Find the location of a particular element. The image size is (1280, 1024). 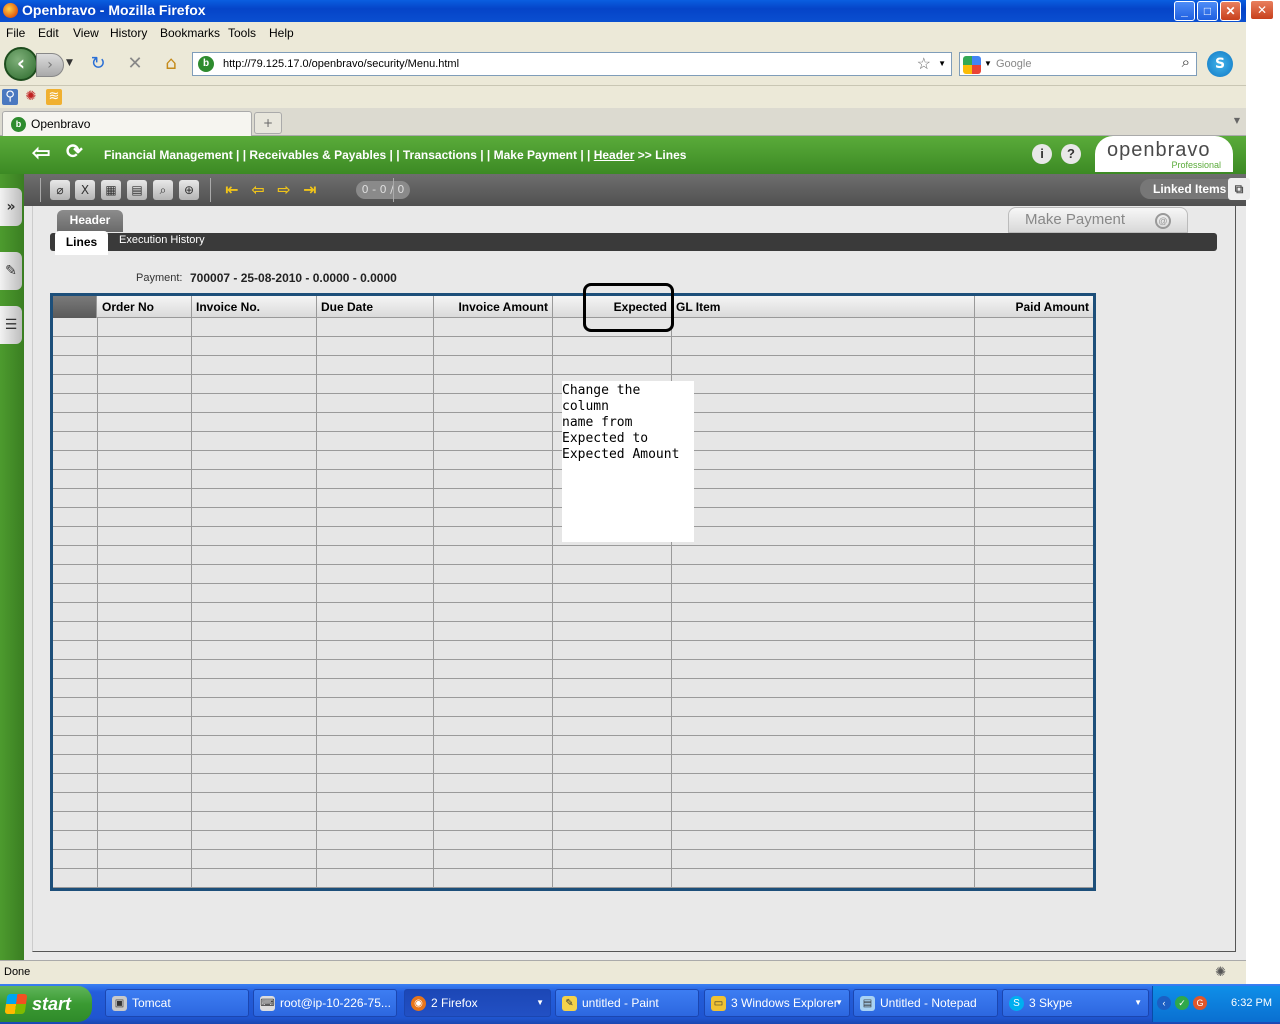

search-engine-dropdown-icon: ▼ is located at coordinates (988, 63).